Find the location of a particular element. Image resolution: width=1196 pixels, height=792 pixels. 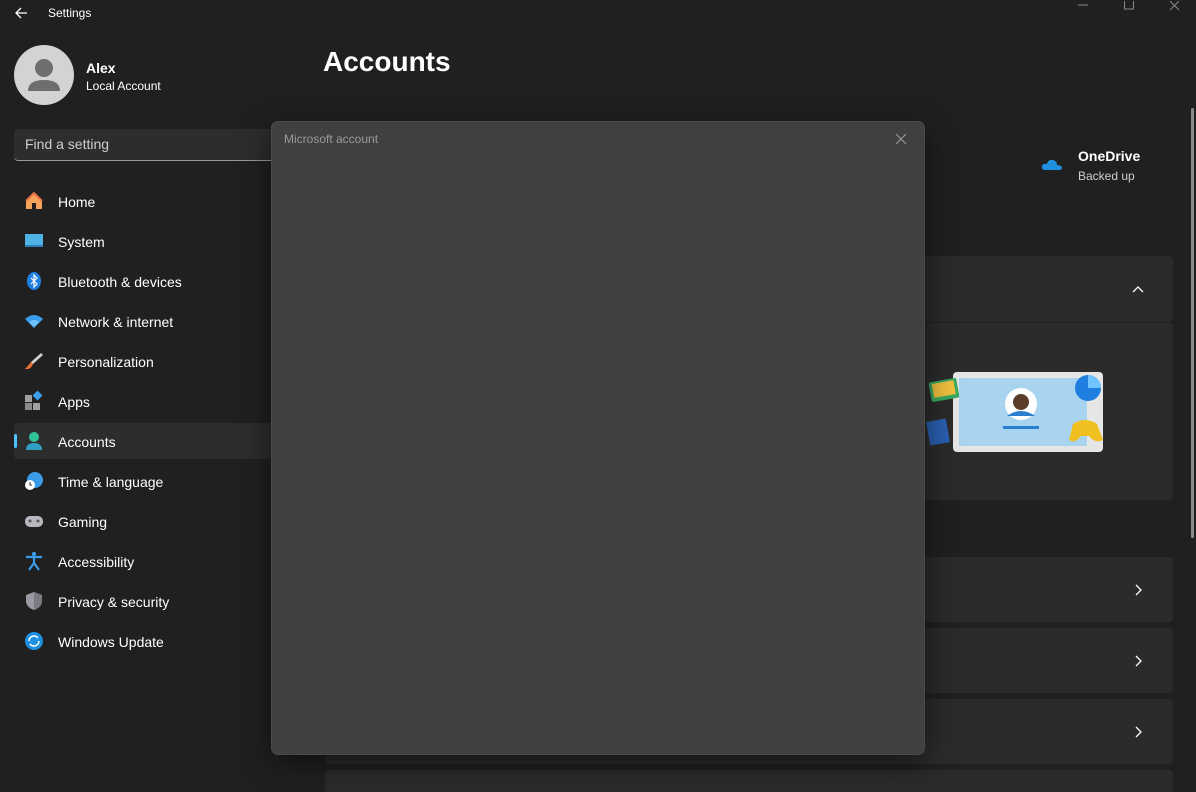

maximize-button is located at coordinates (1129, 6).